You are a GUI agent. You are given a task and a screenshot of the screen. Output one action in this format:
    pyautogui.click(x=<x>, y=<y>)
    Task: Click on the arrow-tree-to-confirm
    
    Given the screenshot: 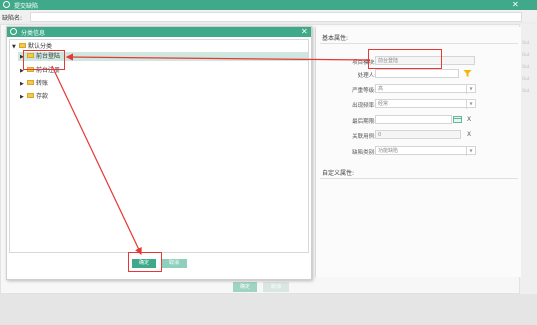 What is the action you would take?
    pyautogui.click(x=96, y=160)
    